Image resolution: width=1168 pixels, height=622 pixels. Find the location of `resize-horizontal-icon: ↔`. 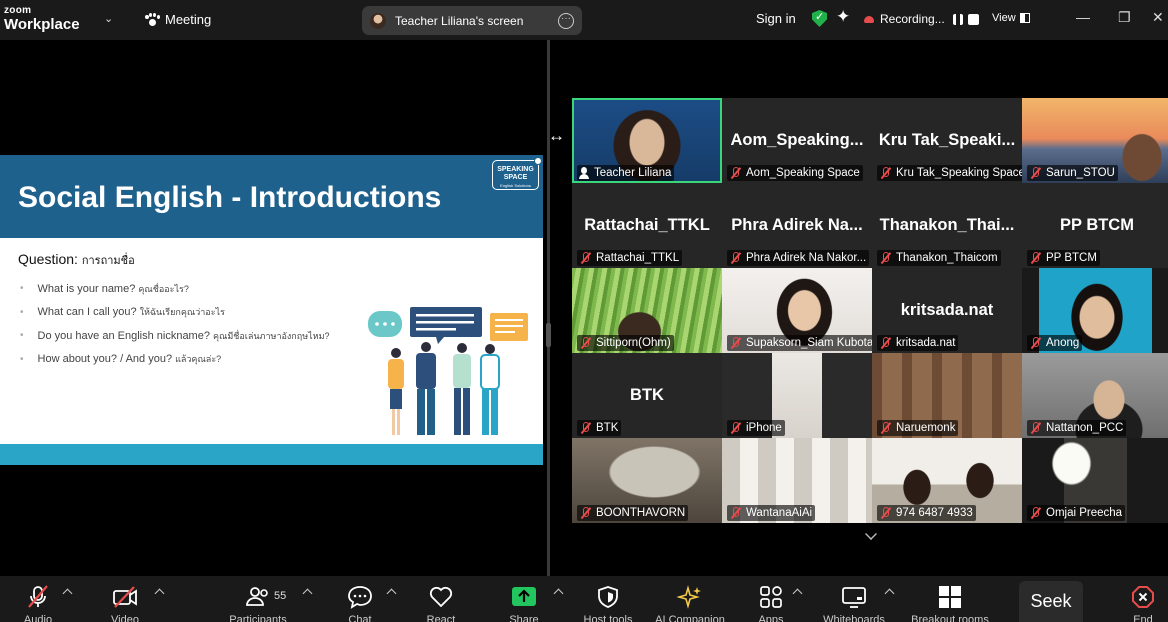

resize-horizontal-icon: ↔ is located at coordinates (556, 136).